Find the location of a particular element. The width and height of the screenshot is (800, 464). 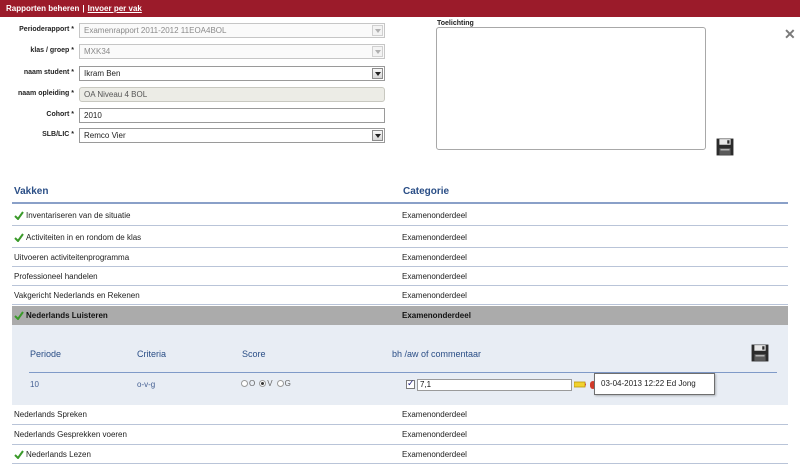

vak-cell: Professioneel handelen is located at coordinates (56, 276).